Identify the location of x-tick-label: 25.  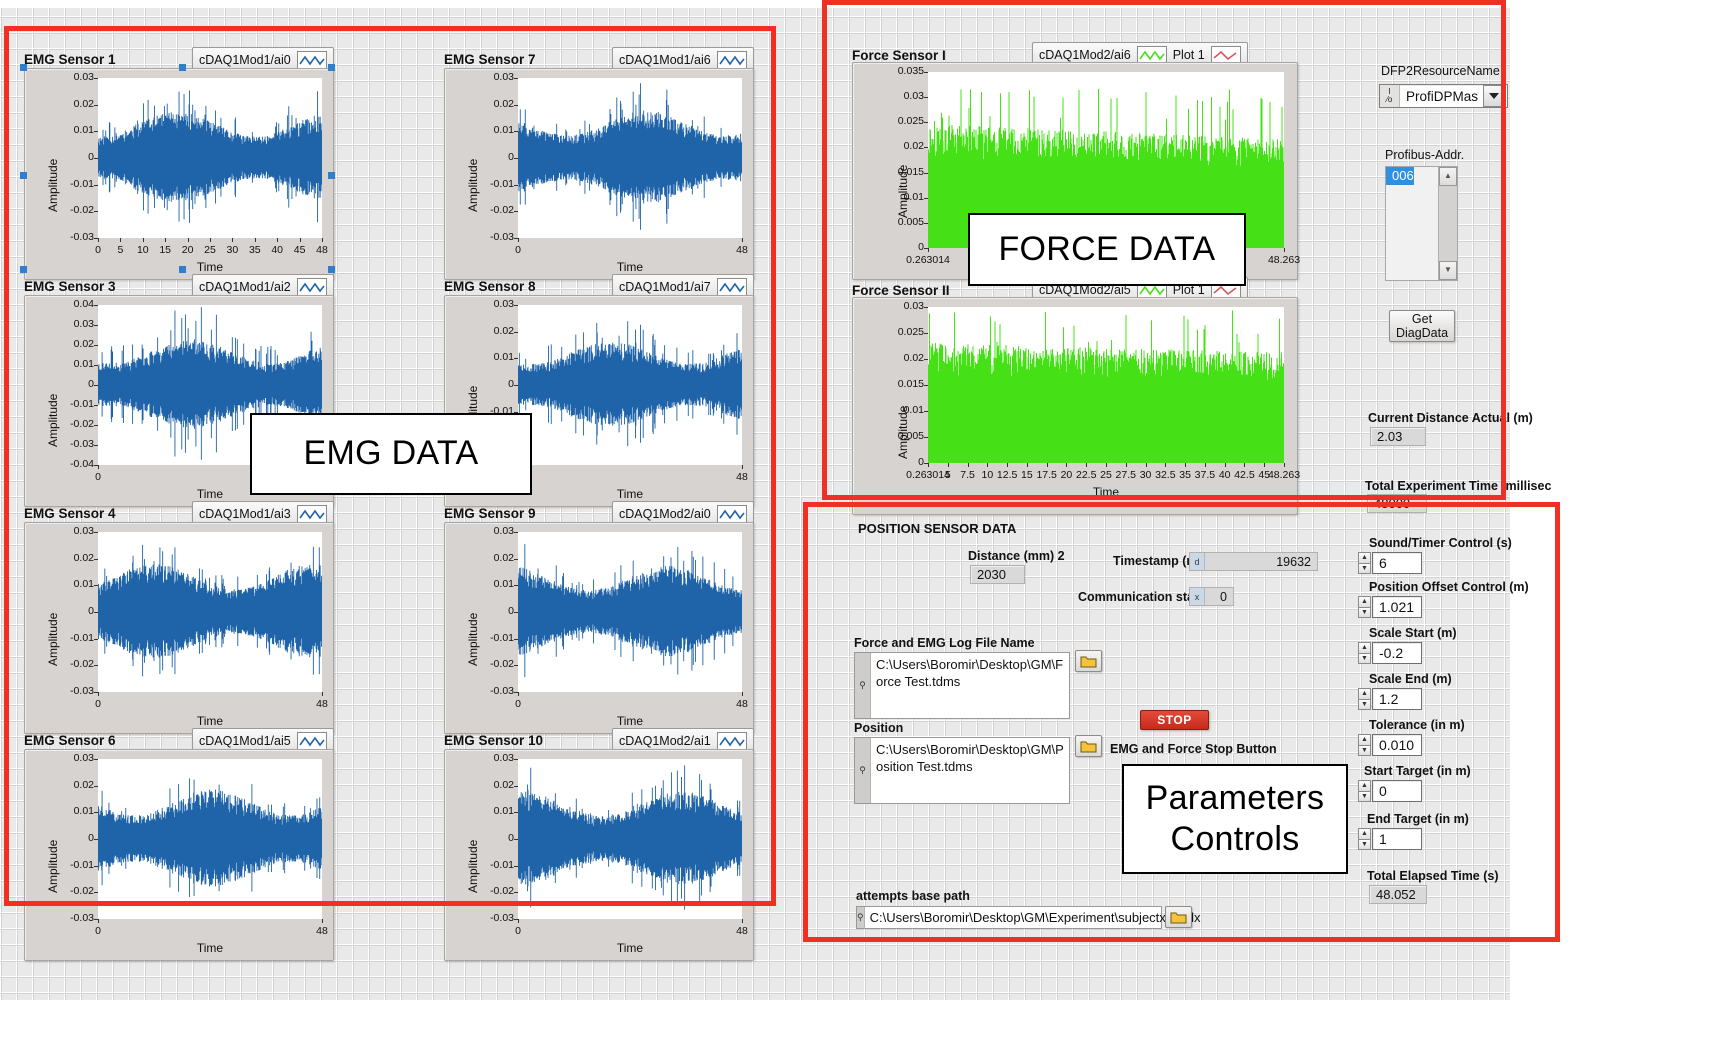
(210, 250).